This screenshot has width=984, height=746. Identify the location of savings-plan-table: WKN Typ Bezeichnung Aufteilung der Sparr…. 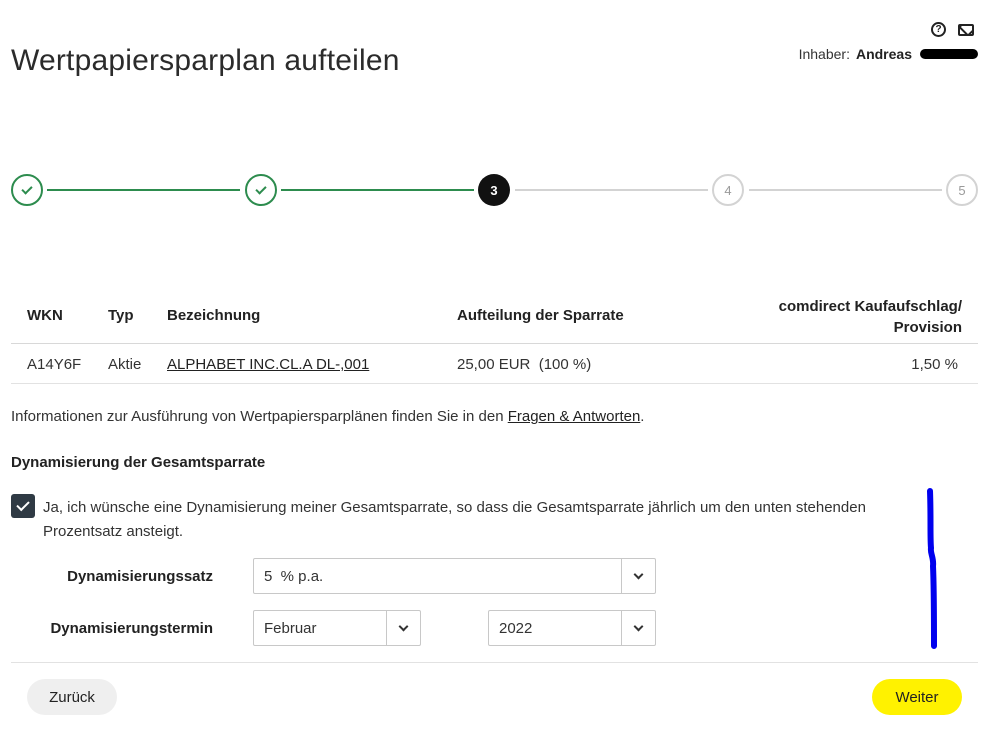
(494, 337).